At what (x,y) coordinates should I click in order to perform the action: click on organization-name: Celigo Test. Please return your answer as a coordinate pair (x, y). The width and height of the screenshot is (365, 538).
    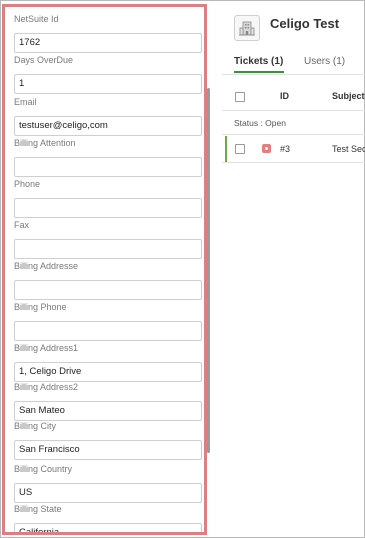
    Looking at the image, I should click on (305, 23).